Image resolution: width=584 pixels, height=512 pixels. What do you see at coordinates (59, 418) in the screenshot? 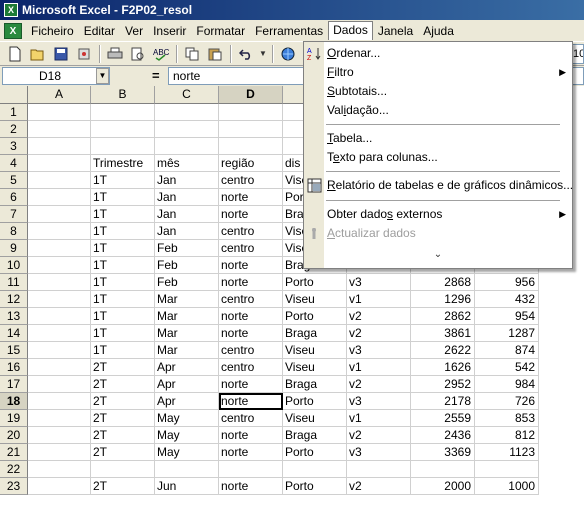
I see `cell-a19` at bounding box center [59, 418].